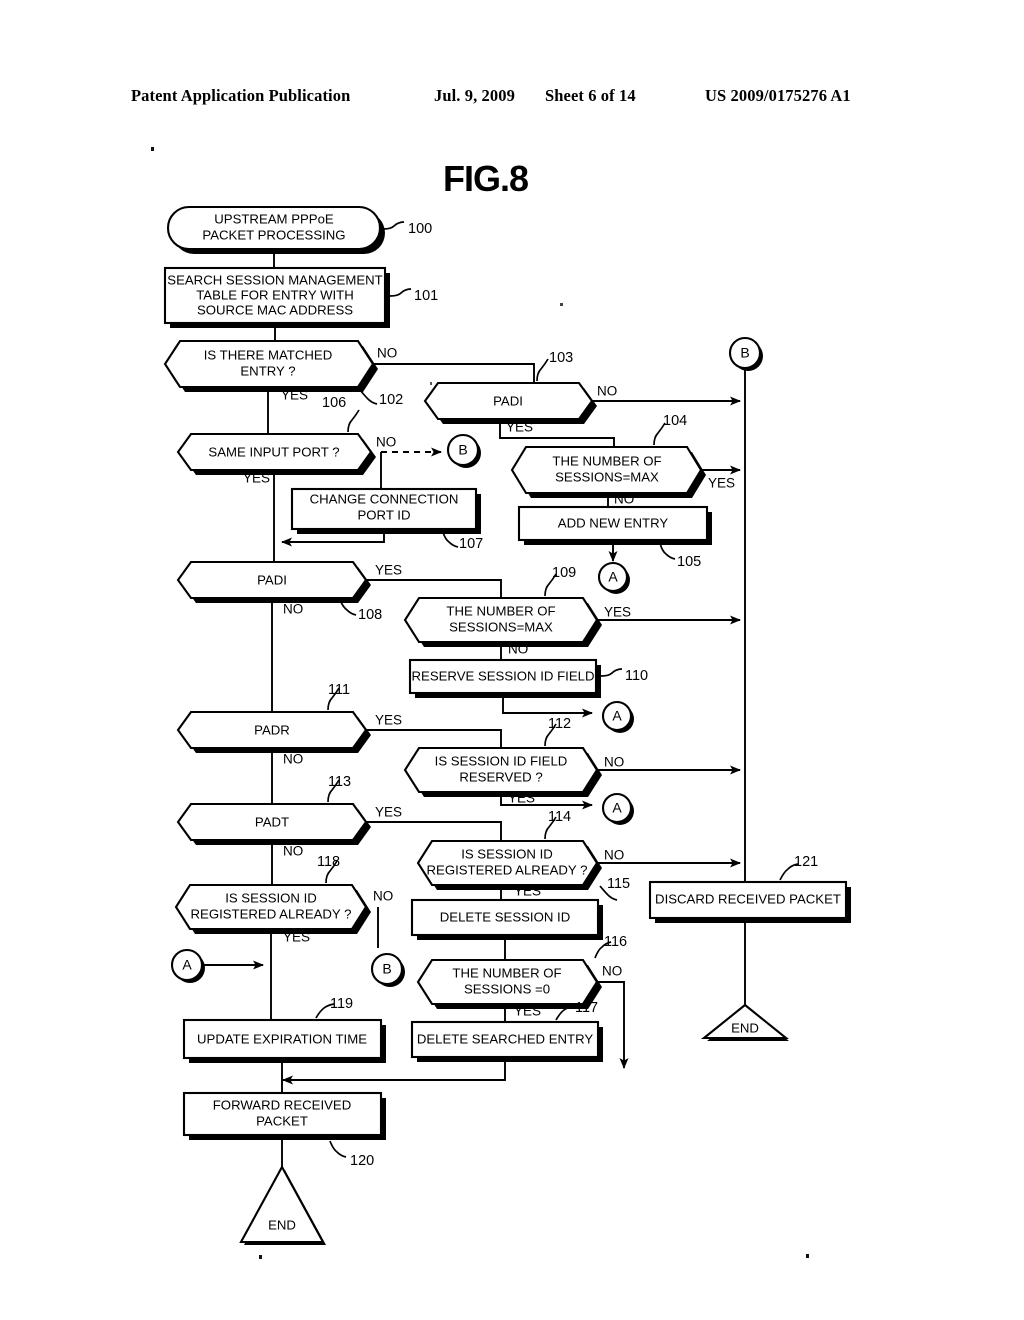  Describe the element at coordinates (284, 1130) in the screenshot. I see `node-120-forward-received-packet: FORWARD RECEIVED PACKET 120` at that location.